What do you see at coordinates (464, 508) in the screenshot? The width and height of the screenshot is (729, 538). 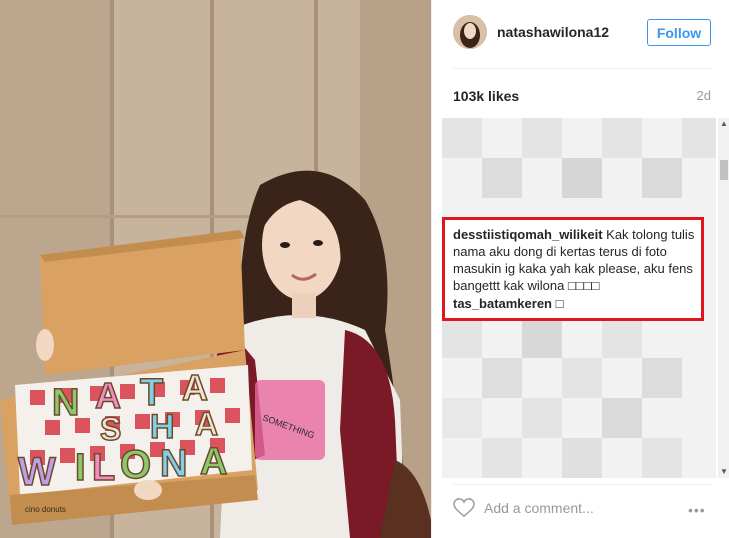 I see `heart-icon` at bounding box center [464, 508].